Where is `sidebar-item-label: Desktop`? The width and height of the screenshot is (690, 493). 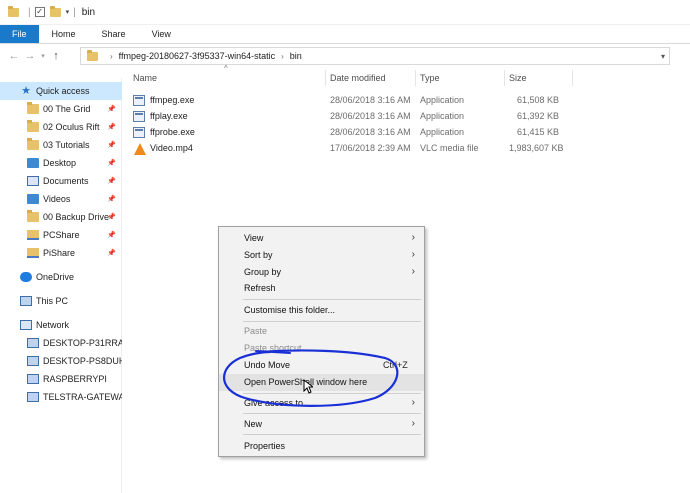 sidebar-item-label: Desktop is located at coordinates (60, 163).